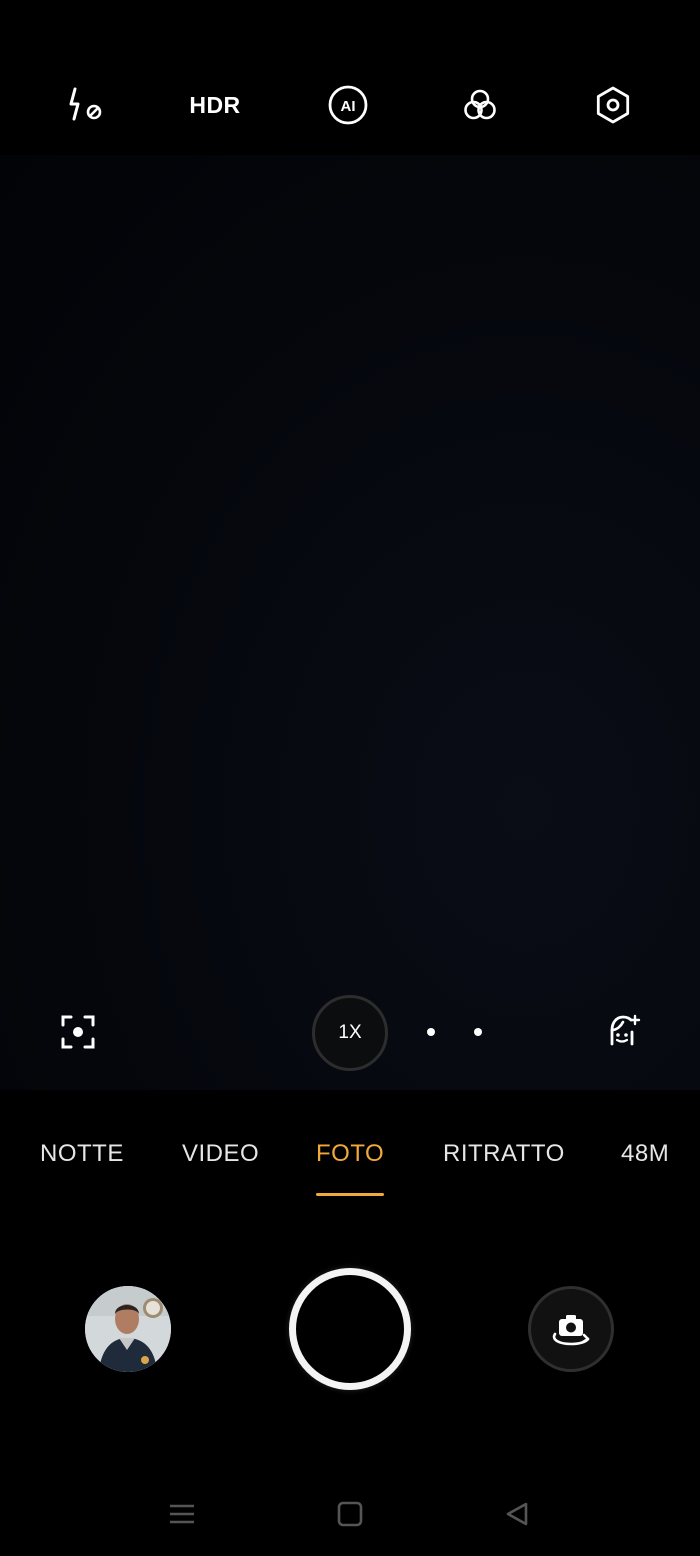  I want to click on zoom-button: 1X, so click(350, 1033).